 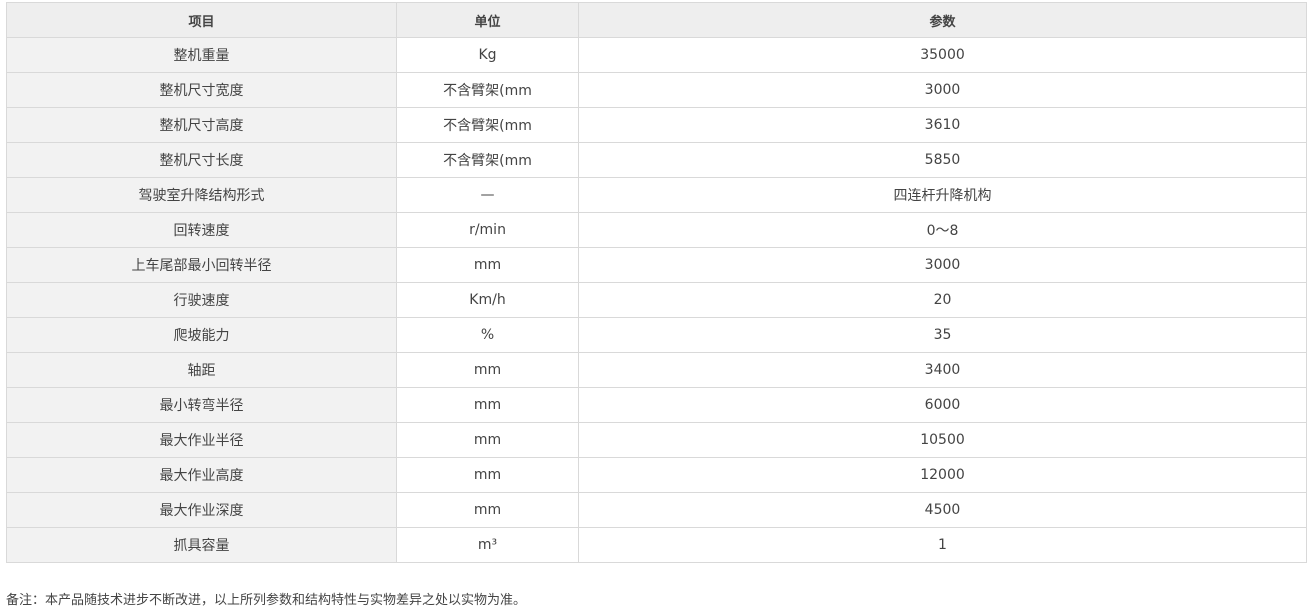 What do you see at coordinates (201, 405) in the screenshot?
I see `cell-item: 最小转弯半径` at bounding box center [201, 405].